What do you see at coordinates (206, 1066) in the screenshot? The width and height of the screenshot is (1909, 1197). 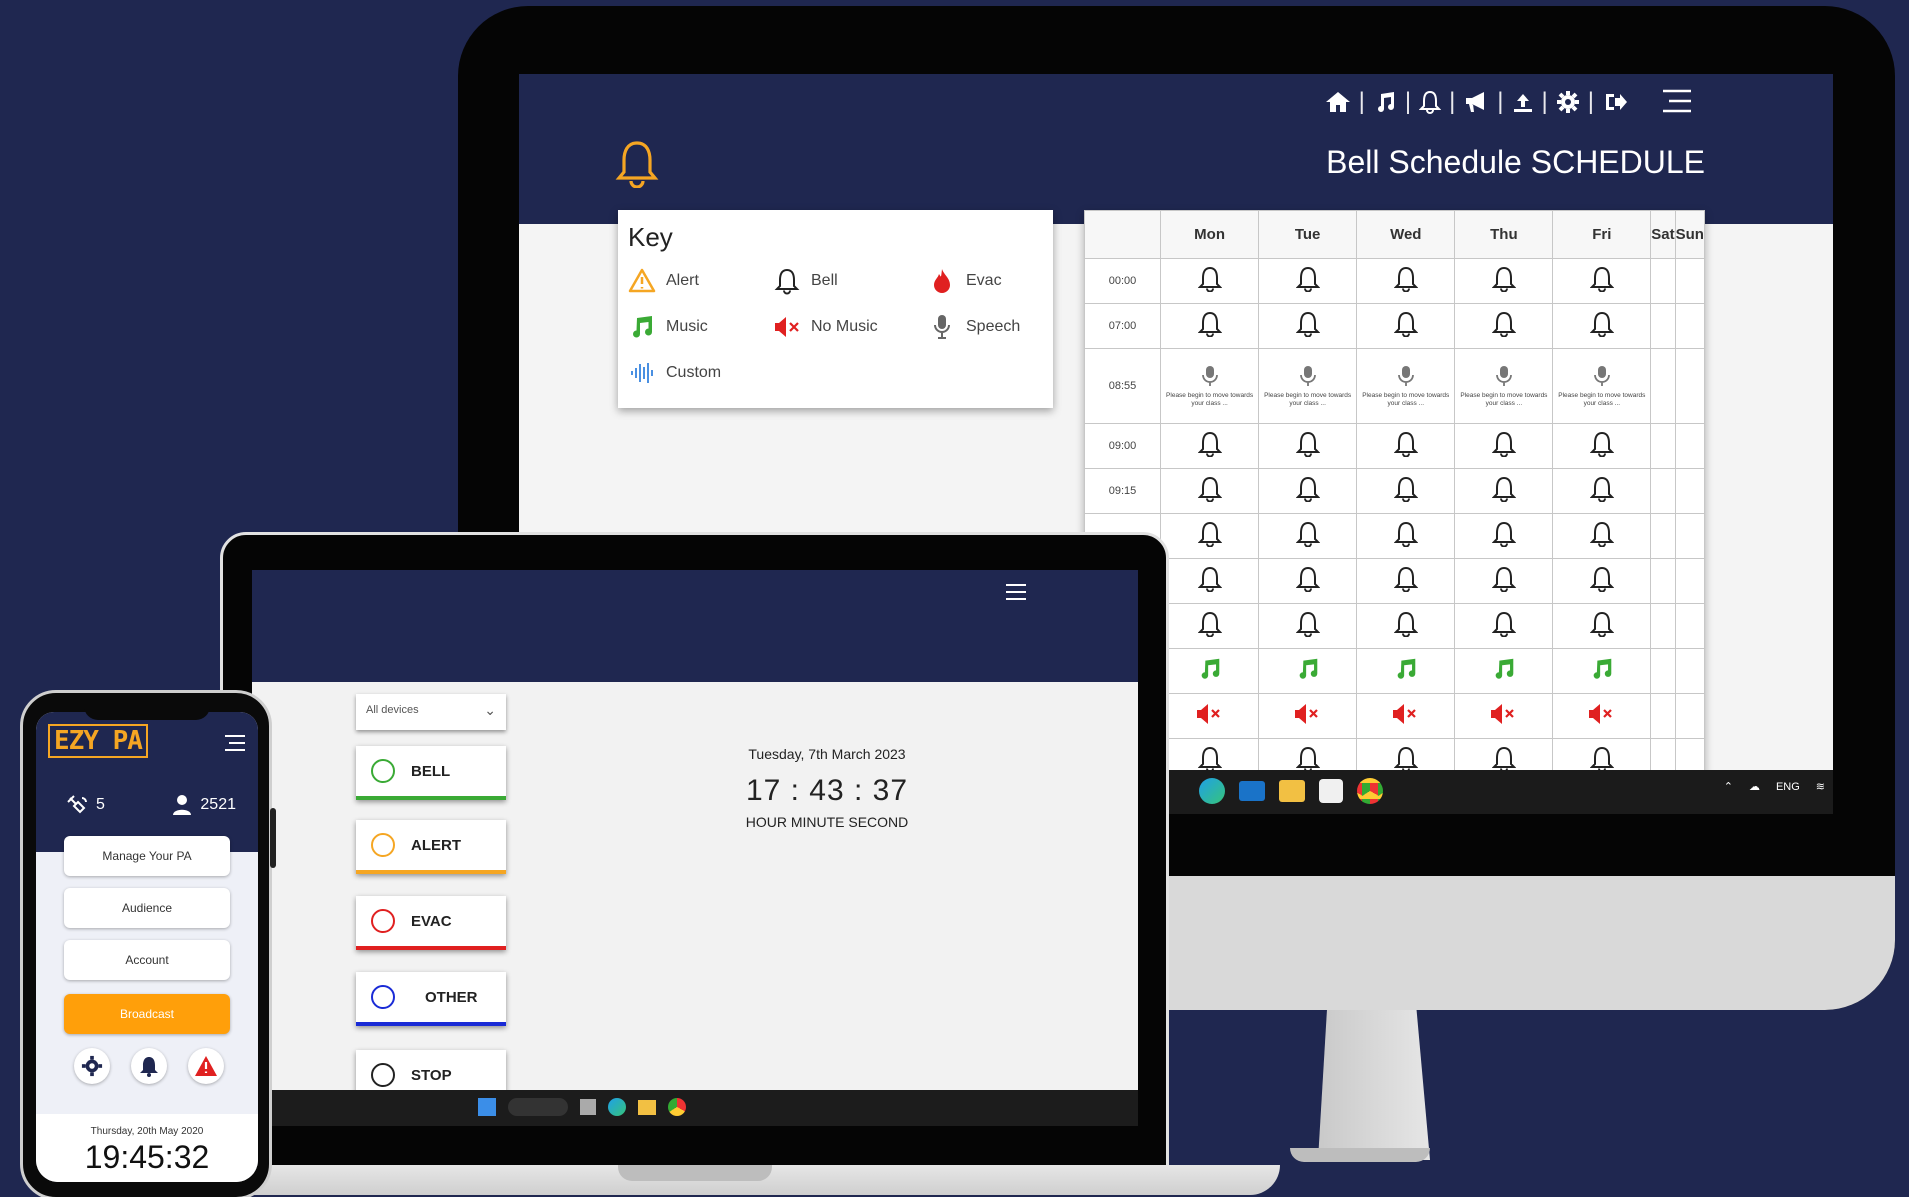 I see `alert-button` at bounding box center [206, 1066].